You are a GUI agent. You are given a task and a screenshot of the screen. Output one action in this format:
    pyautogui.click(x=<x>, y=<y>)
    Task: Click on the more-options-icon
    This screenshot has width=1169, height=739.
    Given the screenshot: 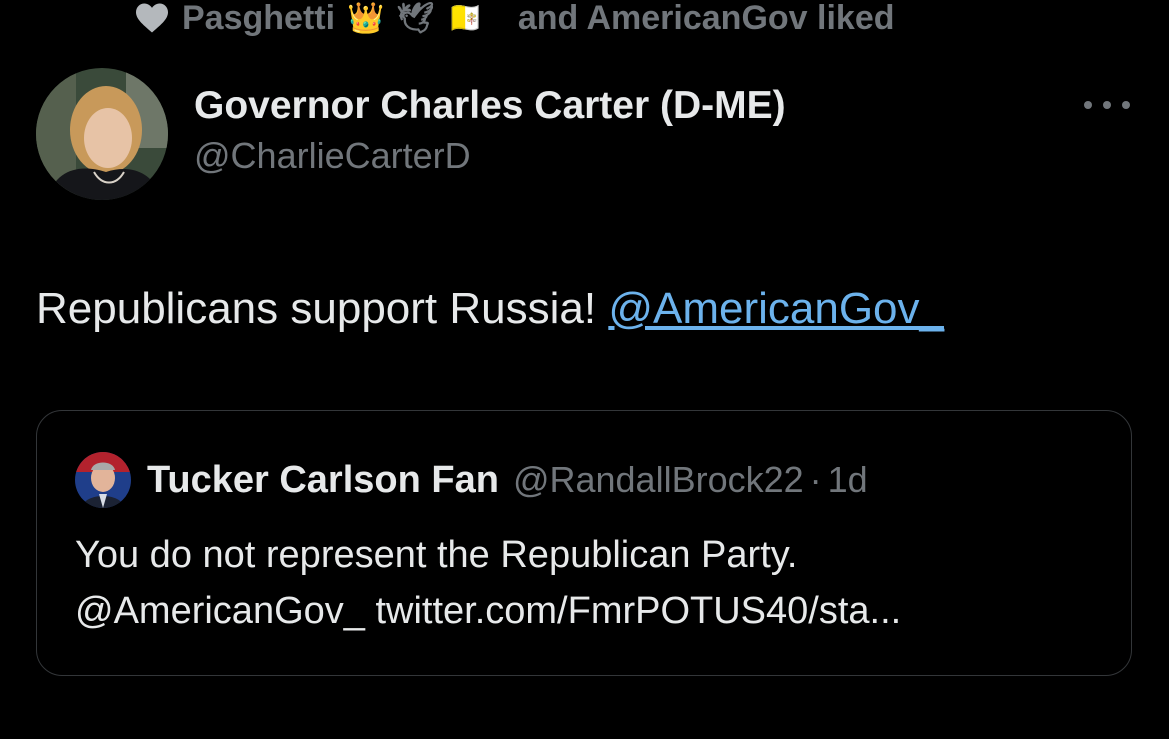 What is the action you would take?
    pyautogui.click(x=1107, y=105)
    